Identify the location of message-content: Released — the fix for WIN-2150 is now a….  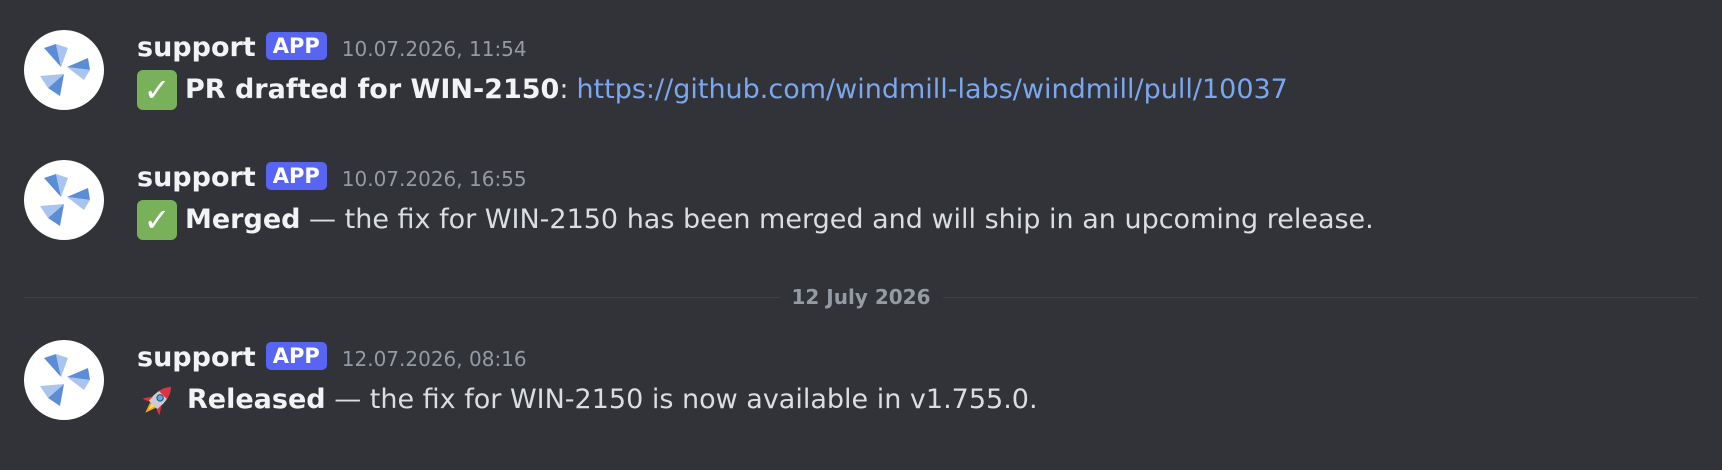
(587, 400).